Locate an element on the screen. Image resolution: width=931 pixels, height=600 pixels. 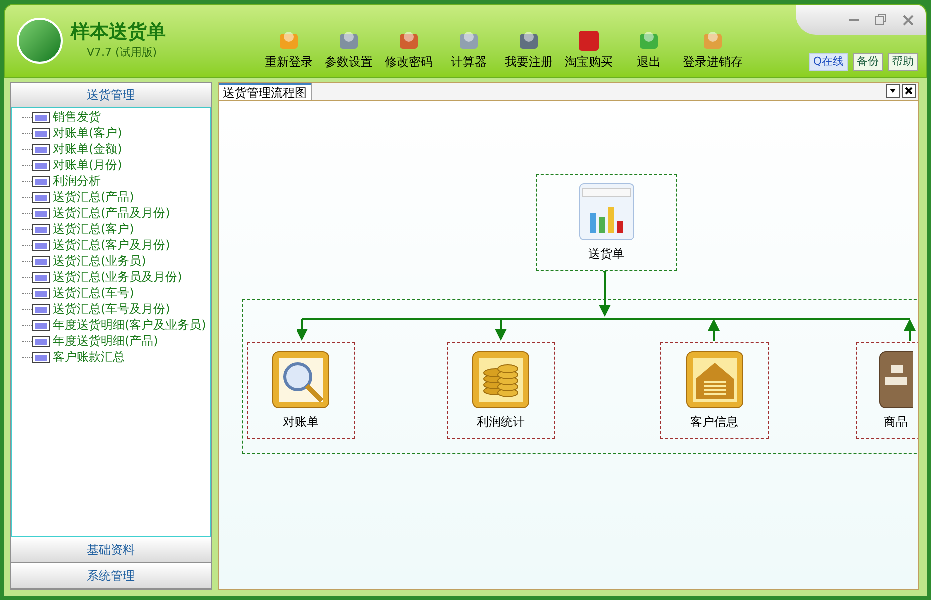
tree-item: 销售发货 is located at coordinates (77, 117).